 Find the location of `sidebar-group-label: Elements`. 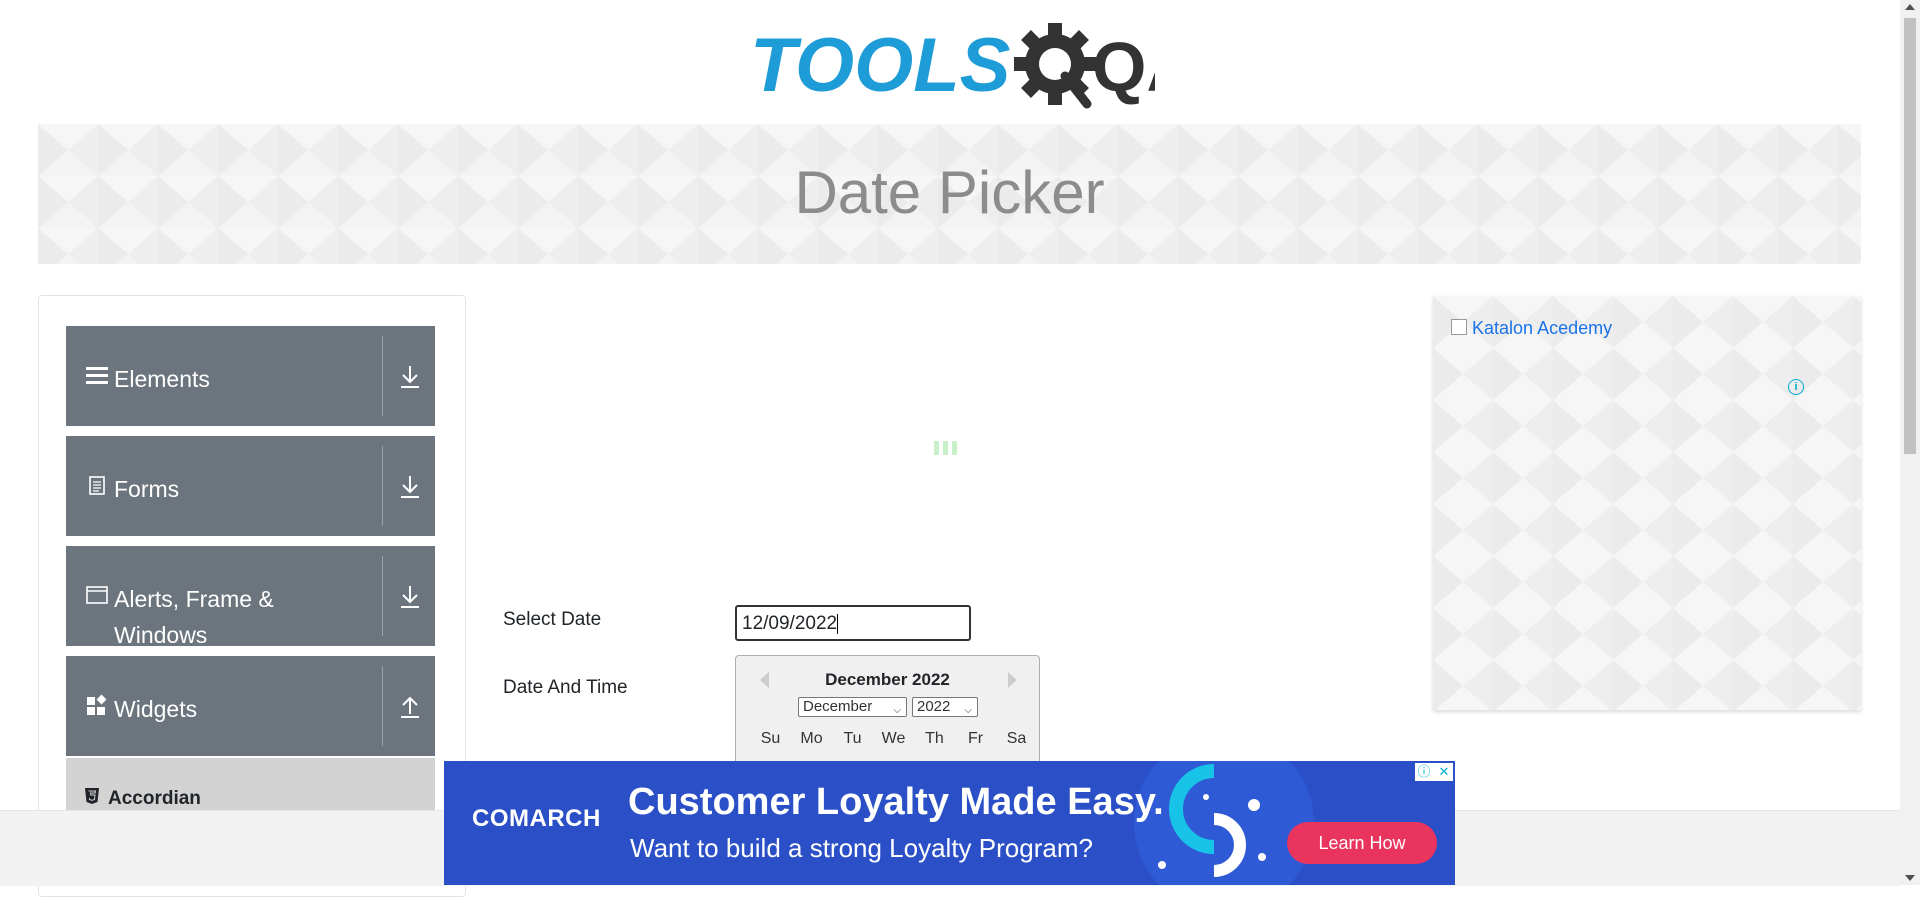

sidebar-group-label: Elements is located at coordinates (162, 379).